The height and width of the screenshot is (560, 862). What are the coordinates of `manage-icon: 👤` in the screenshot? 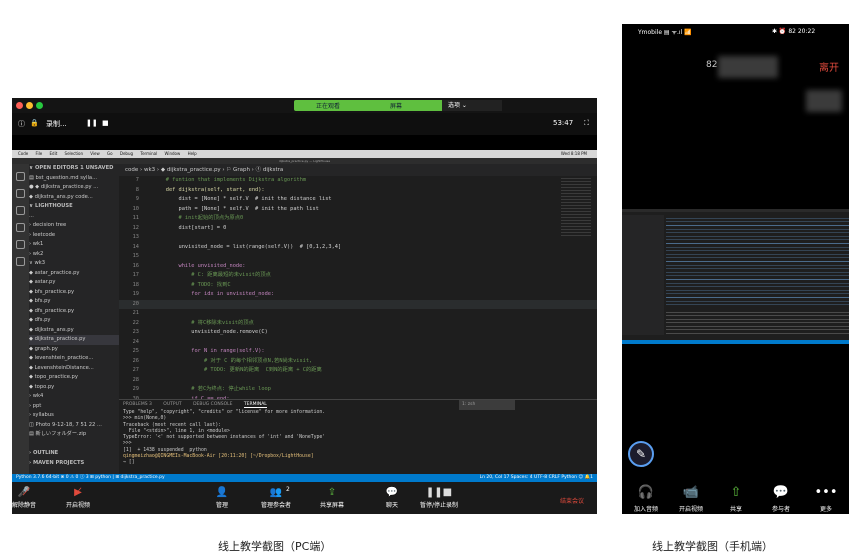 It's located at (222, 492).